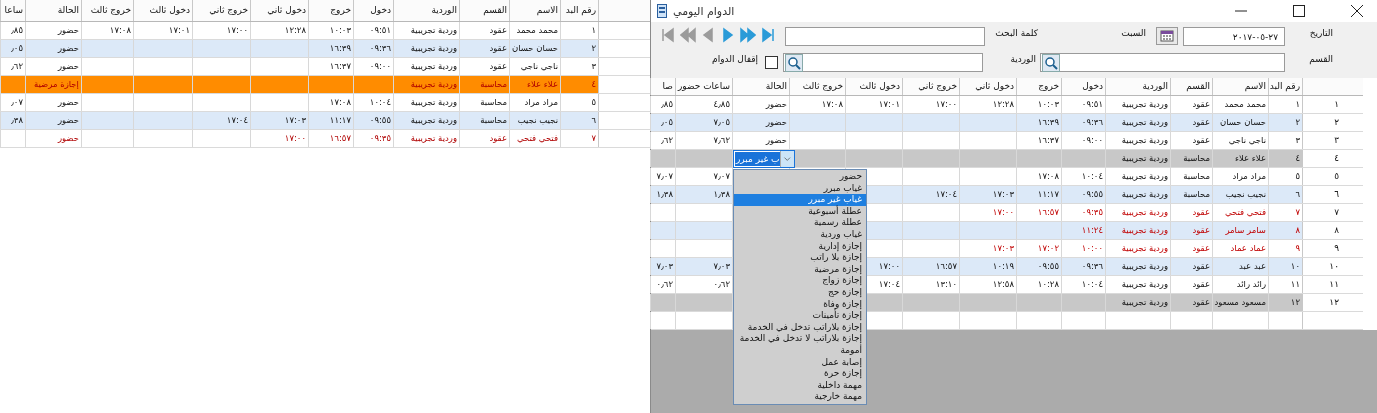 The image size is (1377, 413). Describe the element at coordinates (325, 121) in the screenshot. I see `table-row: ٦ نجيب نجيب محاسبة وردية تجريبية ٠٩:٥٥ ١١:١٧ ١٧:٠٣ ١٧:٠٤ حضور ٫٣٨` at that location.